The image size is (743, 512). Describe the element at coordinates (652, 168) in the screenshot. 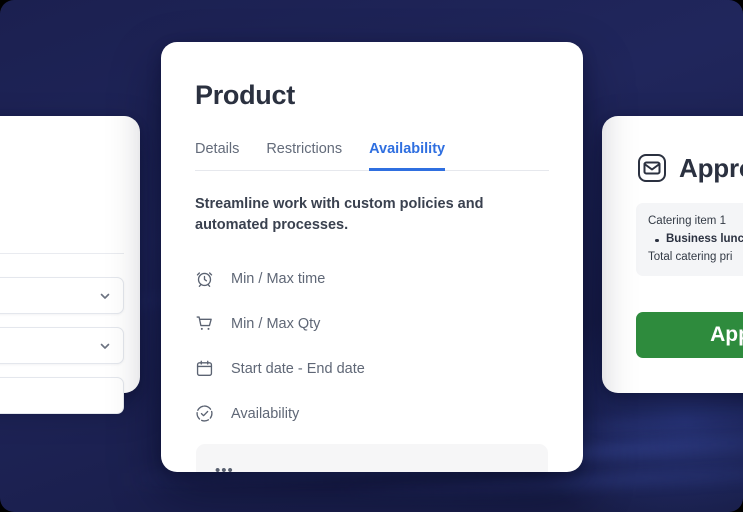

I see `envelope-icon` at that location.